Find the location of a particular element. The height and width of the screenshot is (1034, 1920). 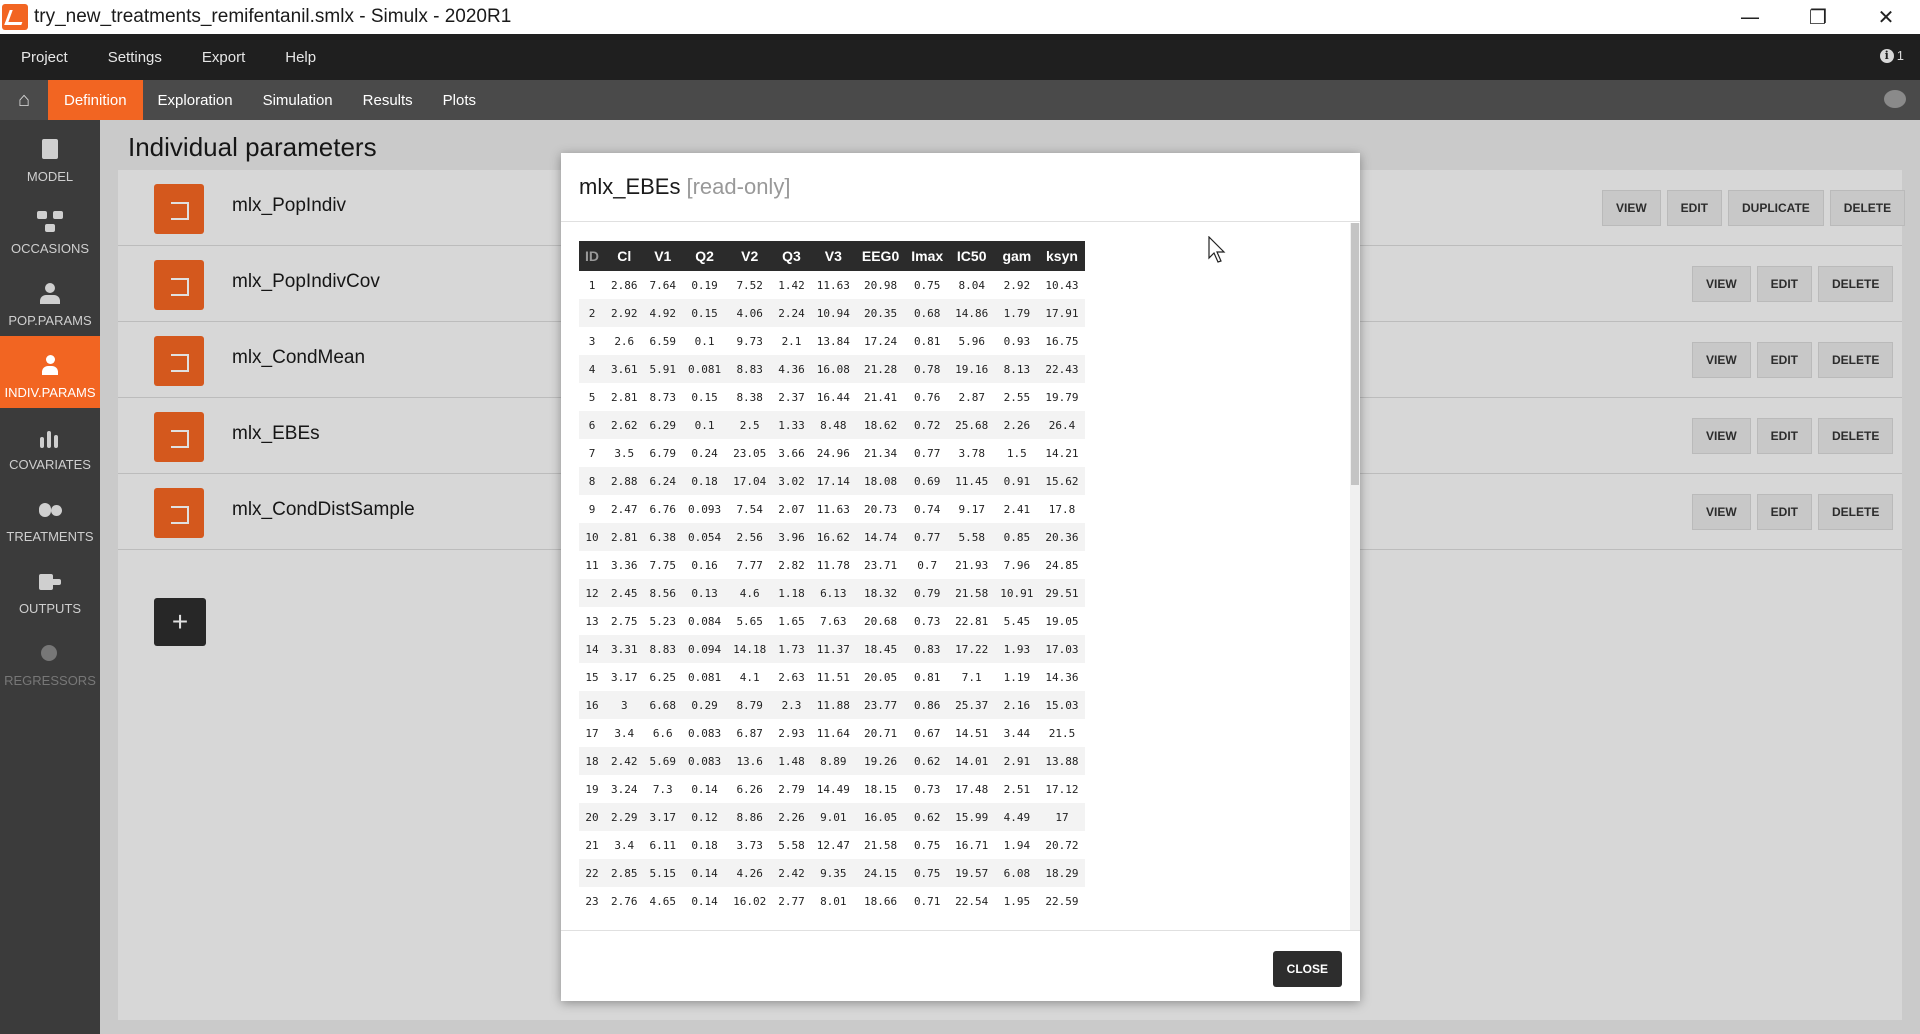

sidebar-item-indiv-params: INDIV.PARAMS is located at coordinates (50, 372).